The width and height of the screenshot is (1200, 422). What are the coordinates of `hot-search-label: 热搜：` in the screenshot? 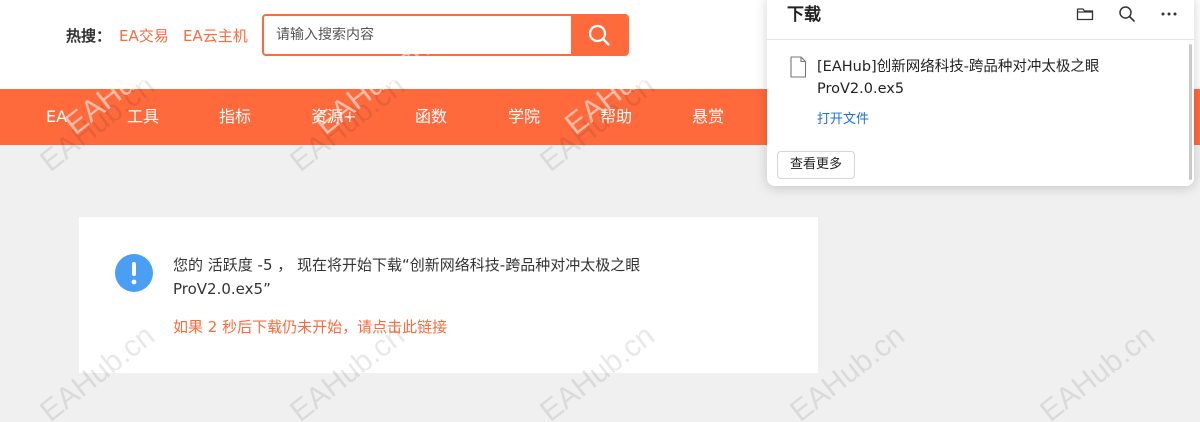 It's located at (89, 36).